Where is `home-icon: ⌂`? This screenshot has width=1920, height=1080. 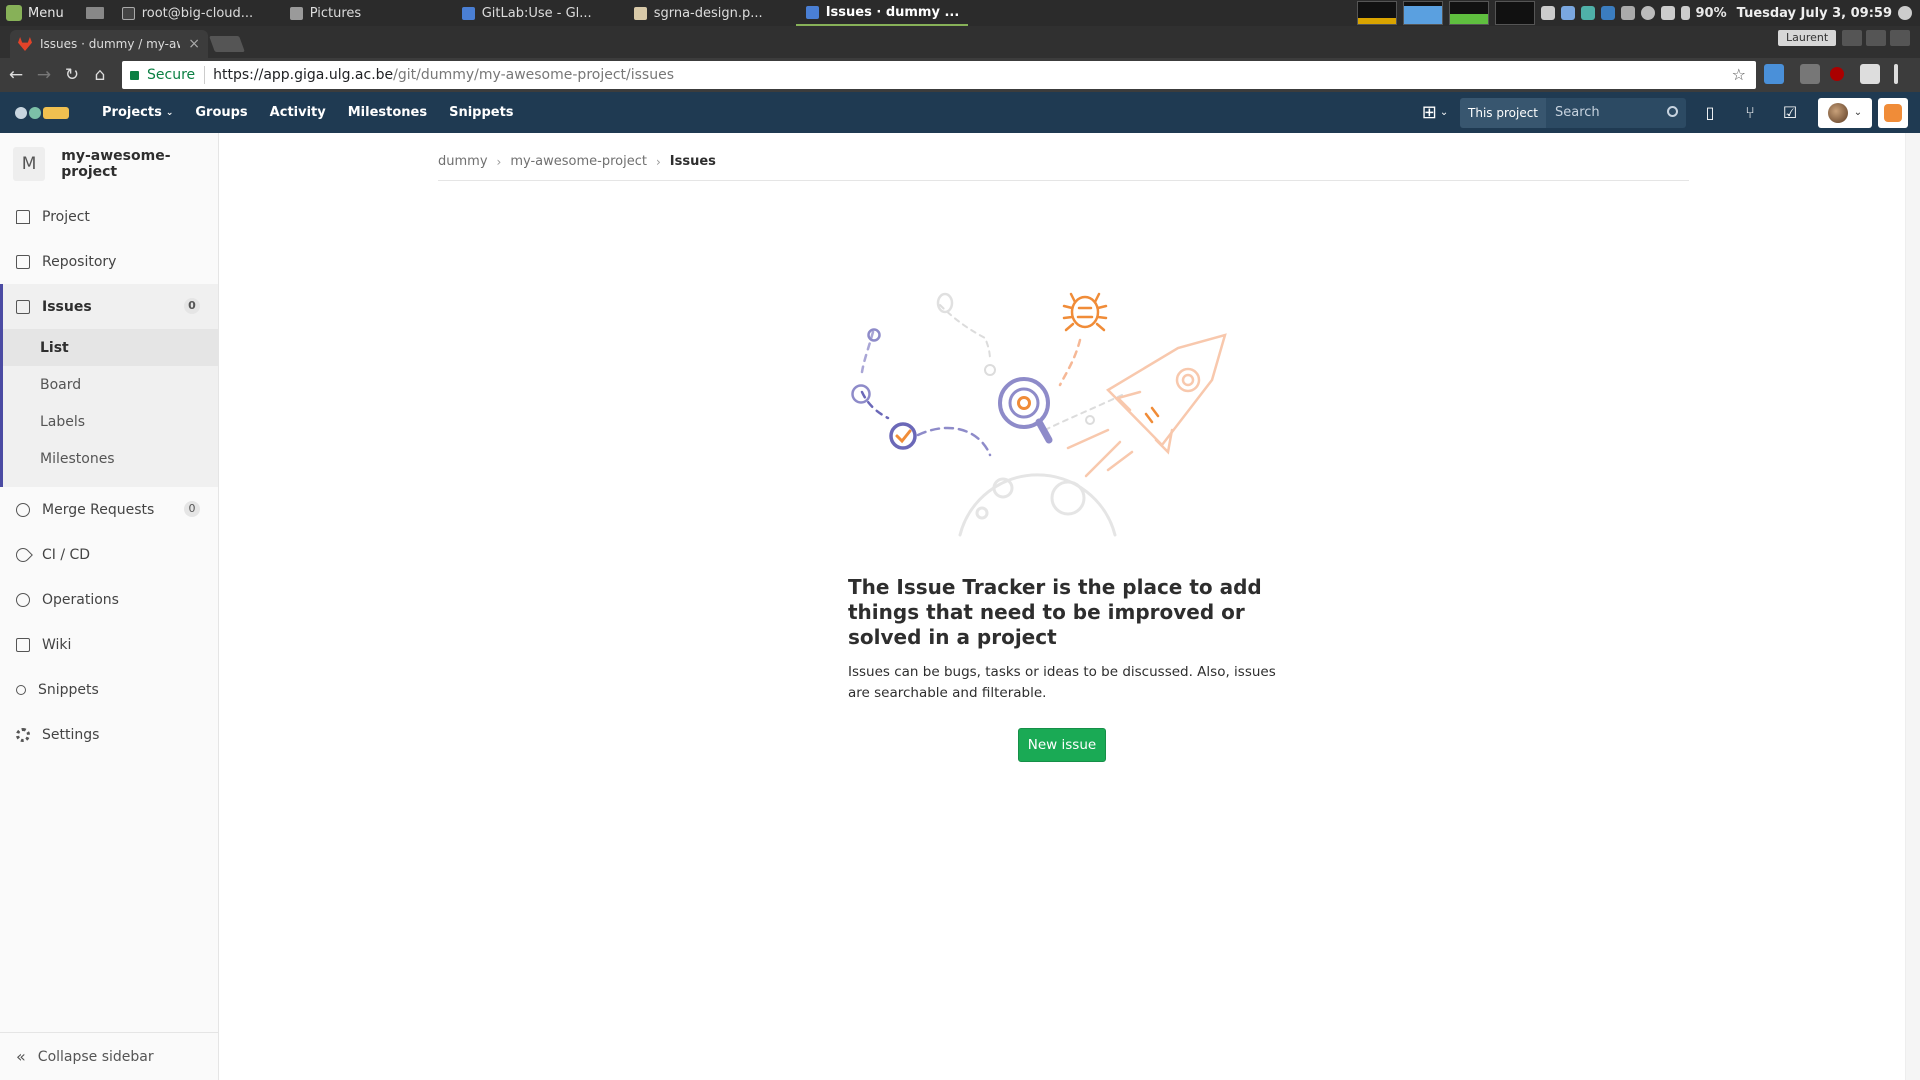
home-icon: ⌂ is located at coordinates (100, 75).